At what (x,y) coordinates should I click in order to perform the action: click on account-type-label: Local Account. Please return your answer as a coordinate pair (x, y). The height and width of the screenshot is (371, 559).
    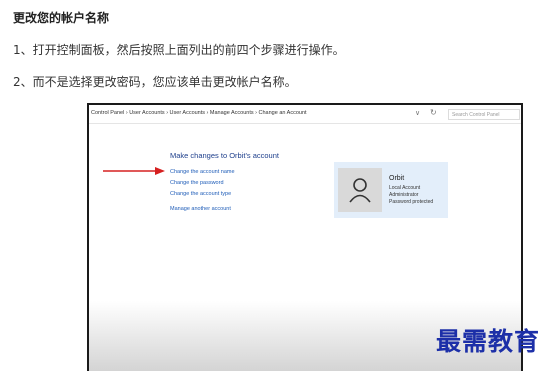
    Looking at the image, I should click on (405, 188).